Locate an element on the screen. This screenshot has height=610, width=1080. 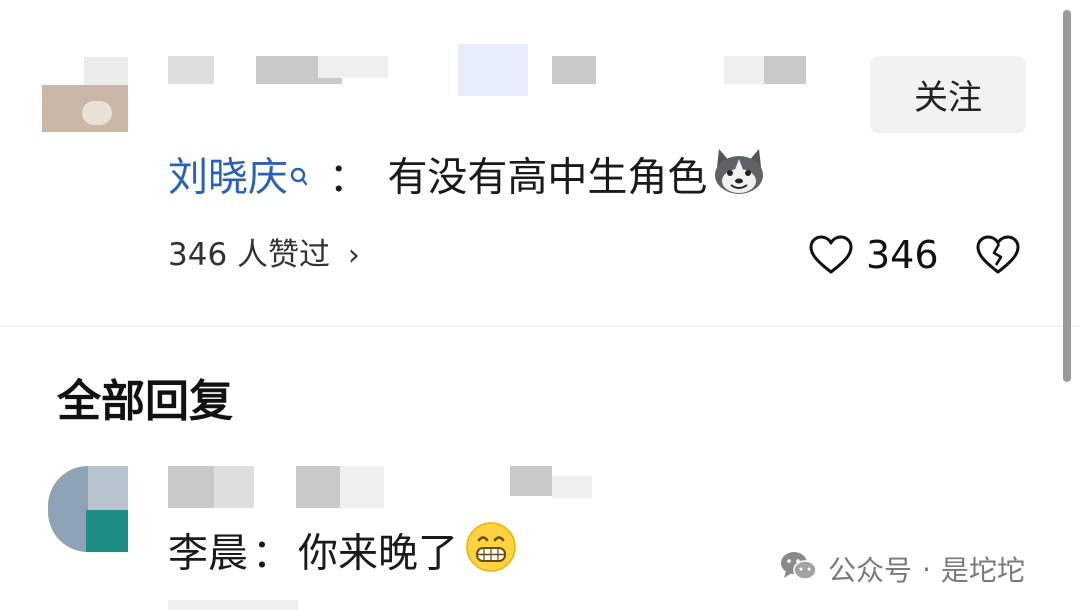
broken-heart-icon is located at coordinates (998, 254).